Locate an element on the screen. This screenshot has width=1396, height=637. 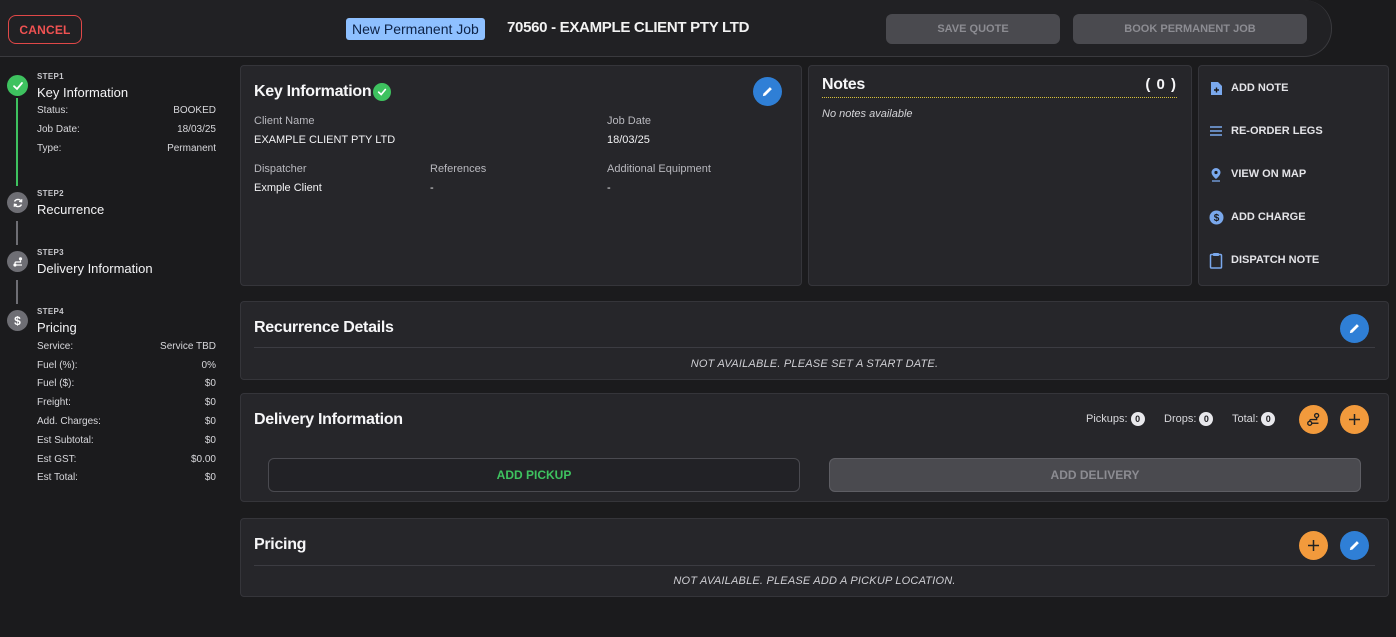
edit-recurrence-button is located at coordinates (1354, 328).